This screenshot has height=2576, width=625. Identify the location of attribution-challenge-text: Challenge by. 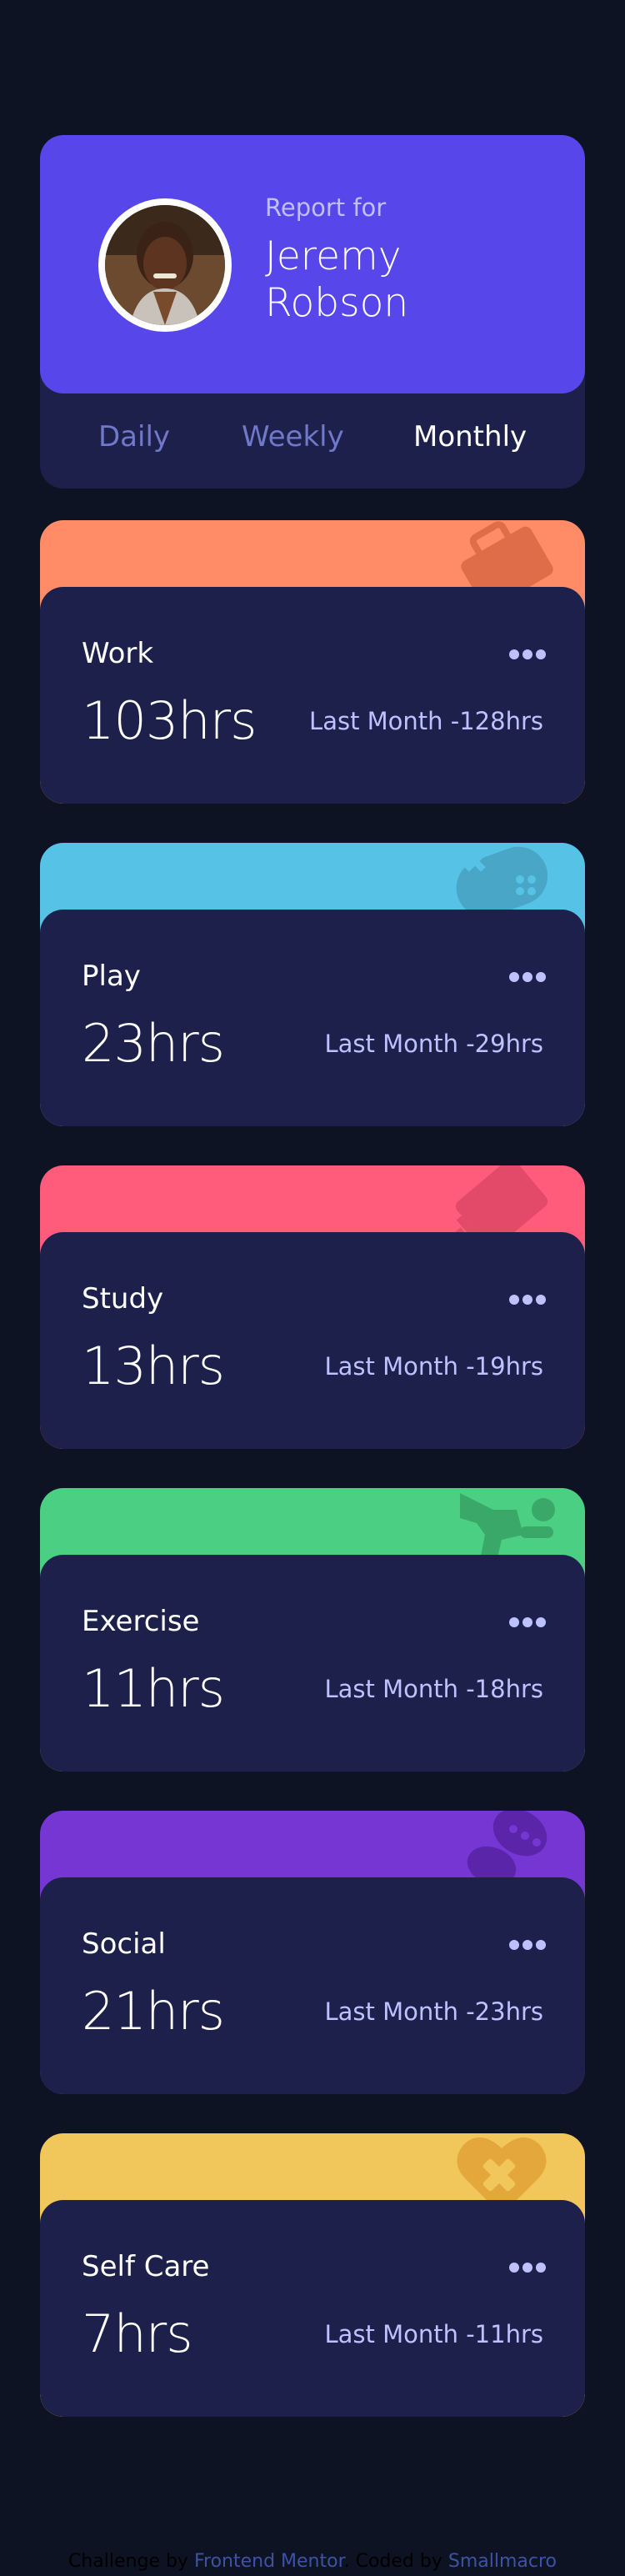
(128, 2561).